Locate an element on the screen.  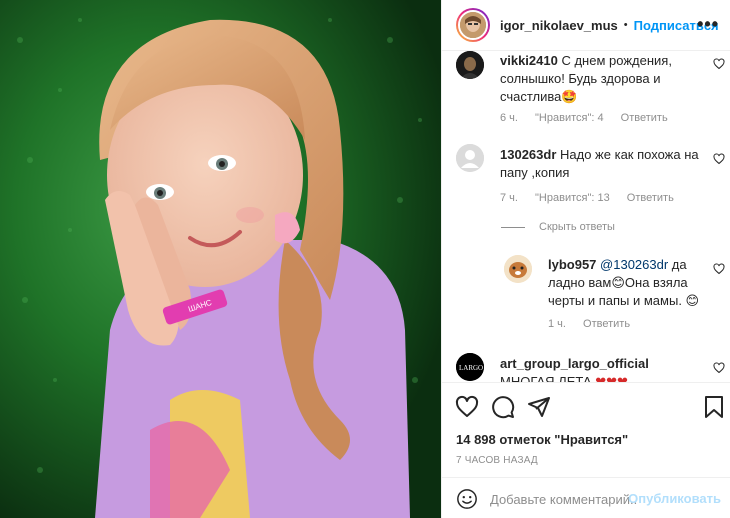
comment-time: 7 ч. is located at coordinates (509, 198).